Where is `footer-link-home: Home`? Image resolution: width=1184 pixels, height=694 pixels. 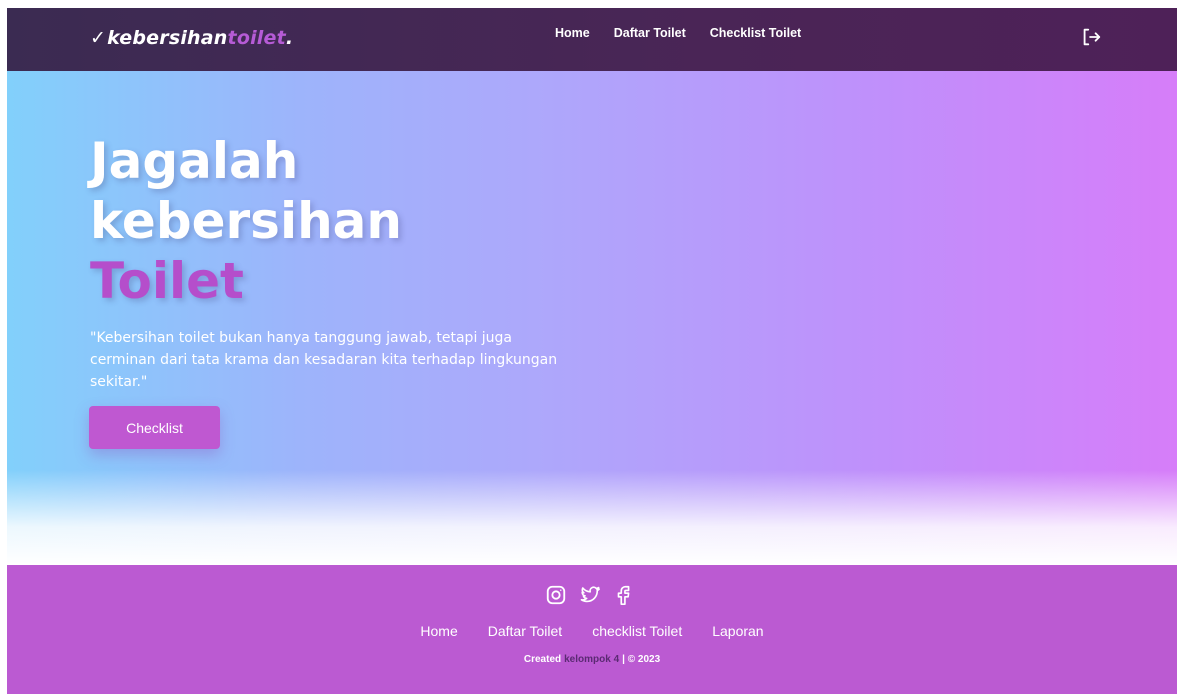
footer-link-home: Home is located at coordinates (438, 631).